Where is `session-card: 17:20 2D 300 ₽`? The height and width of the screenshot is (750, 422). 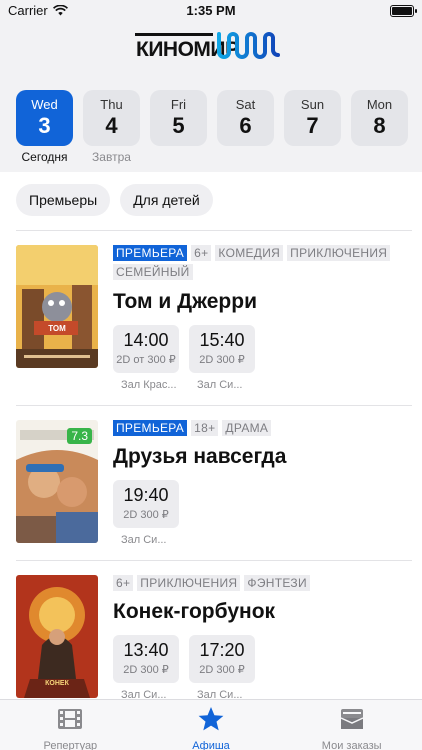
session-card: 17:20 2D 300 ₽ is located at coordinates (222, 659).